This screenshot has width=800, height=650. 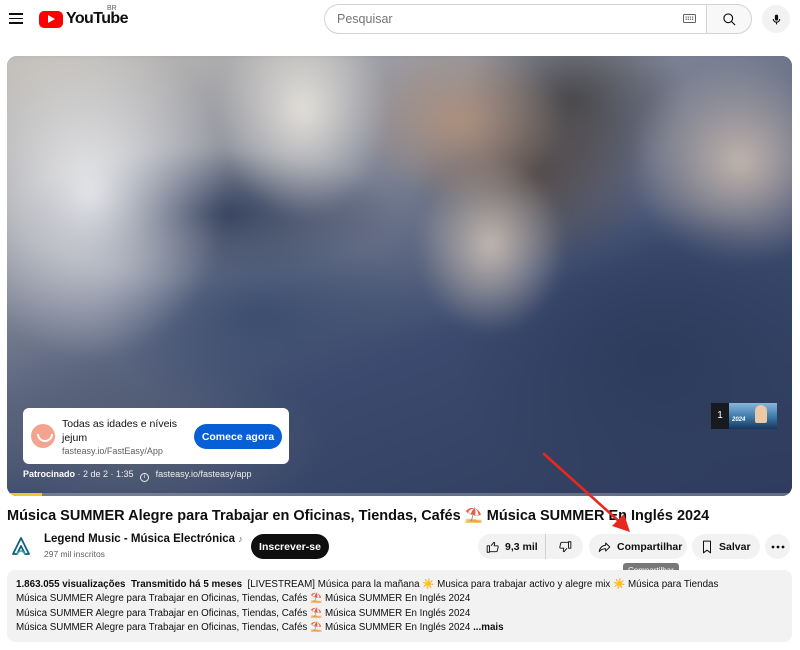 I want to click on channel-avatar, so click(x=21, y=546).